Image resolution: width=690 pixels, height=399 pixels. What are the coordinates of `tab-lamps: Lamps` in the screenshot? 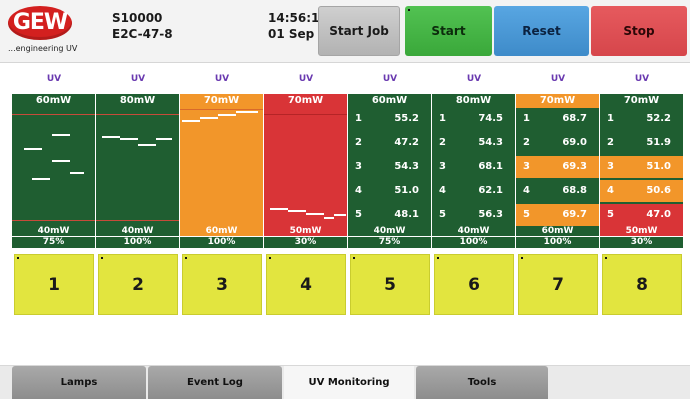 It's located at (79, 382).